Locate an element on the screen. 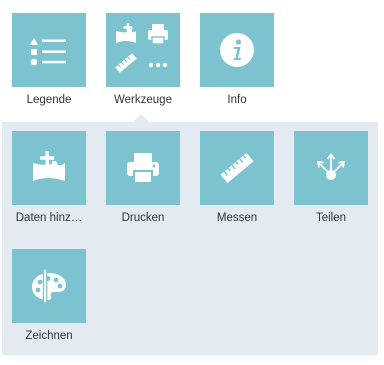 The image size is (384, 365). legend-tool-label: Legende is located at coordinates (49, 100).